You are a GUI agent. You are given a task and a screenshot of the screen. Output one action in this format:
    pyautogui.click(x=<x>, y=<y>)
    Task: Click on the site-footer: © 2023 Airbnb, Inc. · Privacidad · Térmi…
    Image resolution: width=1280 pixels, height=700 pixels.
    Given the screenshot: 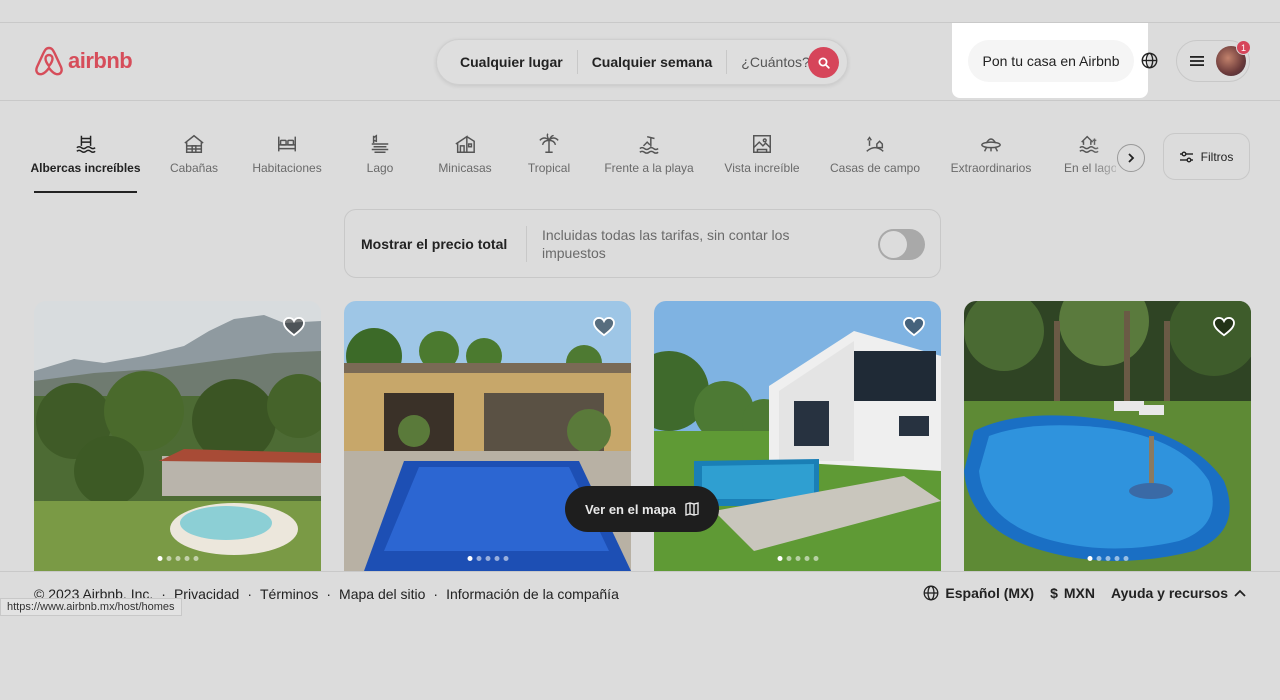 What is the action you would take?
    pyautogui.click(x=640, y=593)
    